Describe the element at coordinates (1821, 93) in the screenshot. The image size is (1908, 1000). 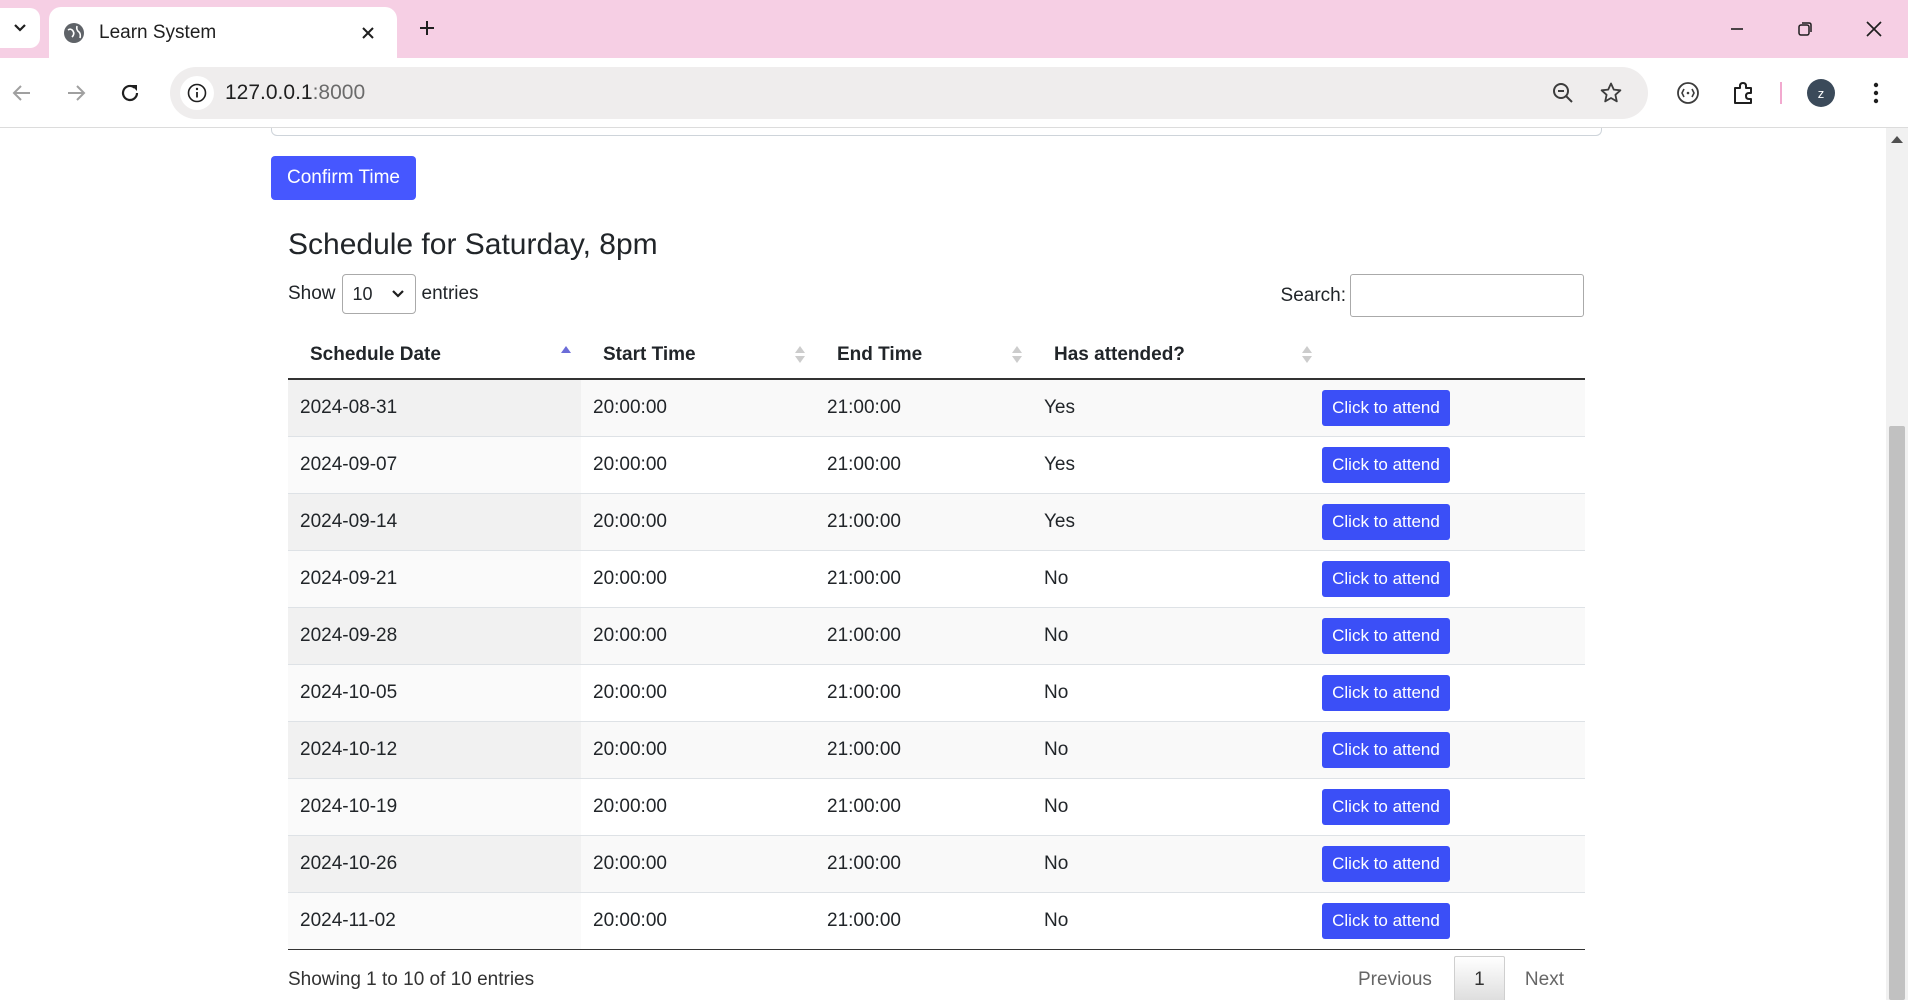
I see `profile-avatar: z` at that location.